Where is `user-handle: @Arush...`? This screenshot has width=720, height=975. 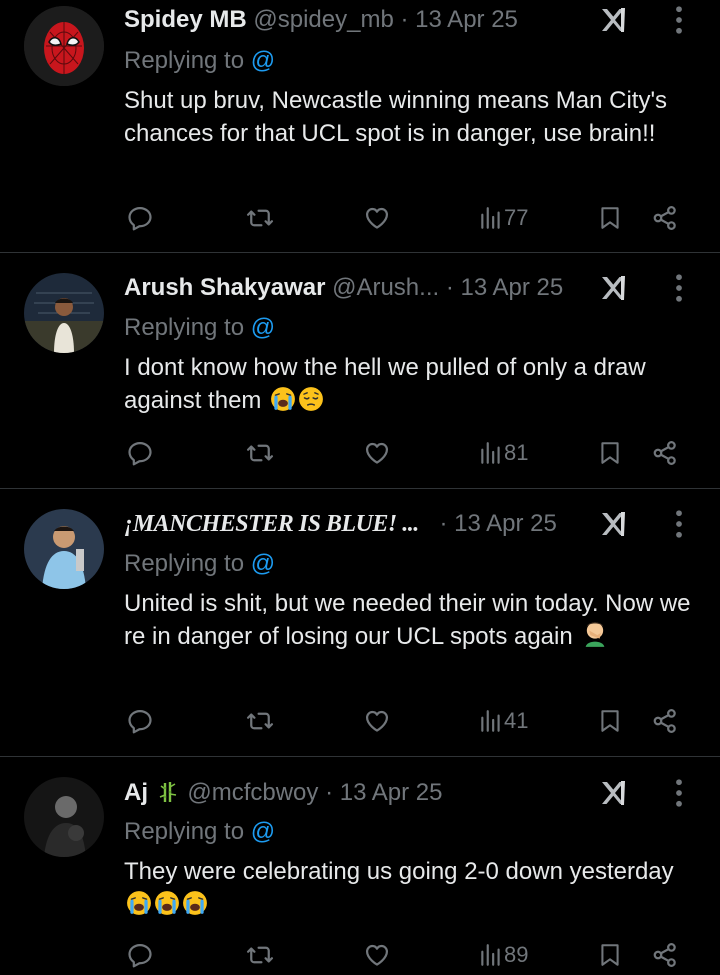 user-handle: @Arush... is located at coordinates (385, 287).